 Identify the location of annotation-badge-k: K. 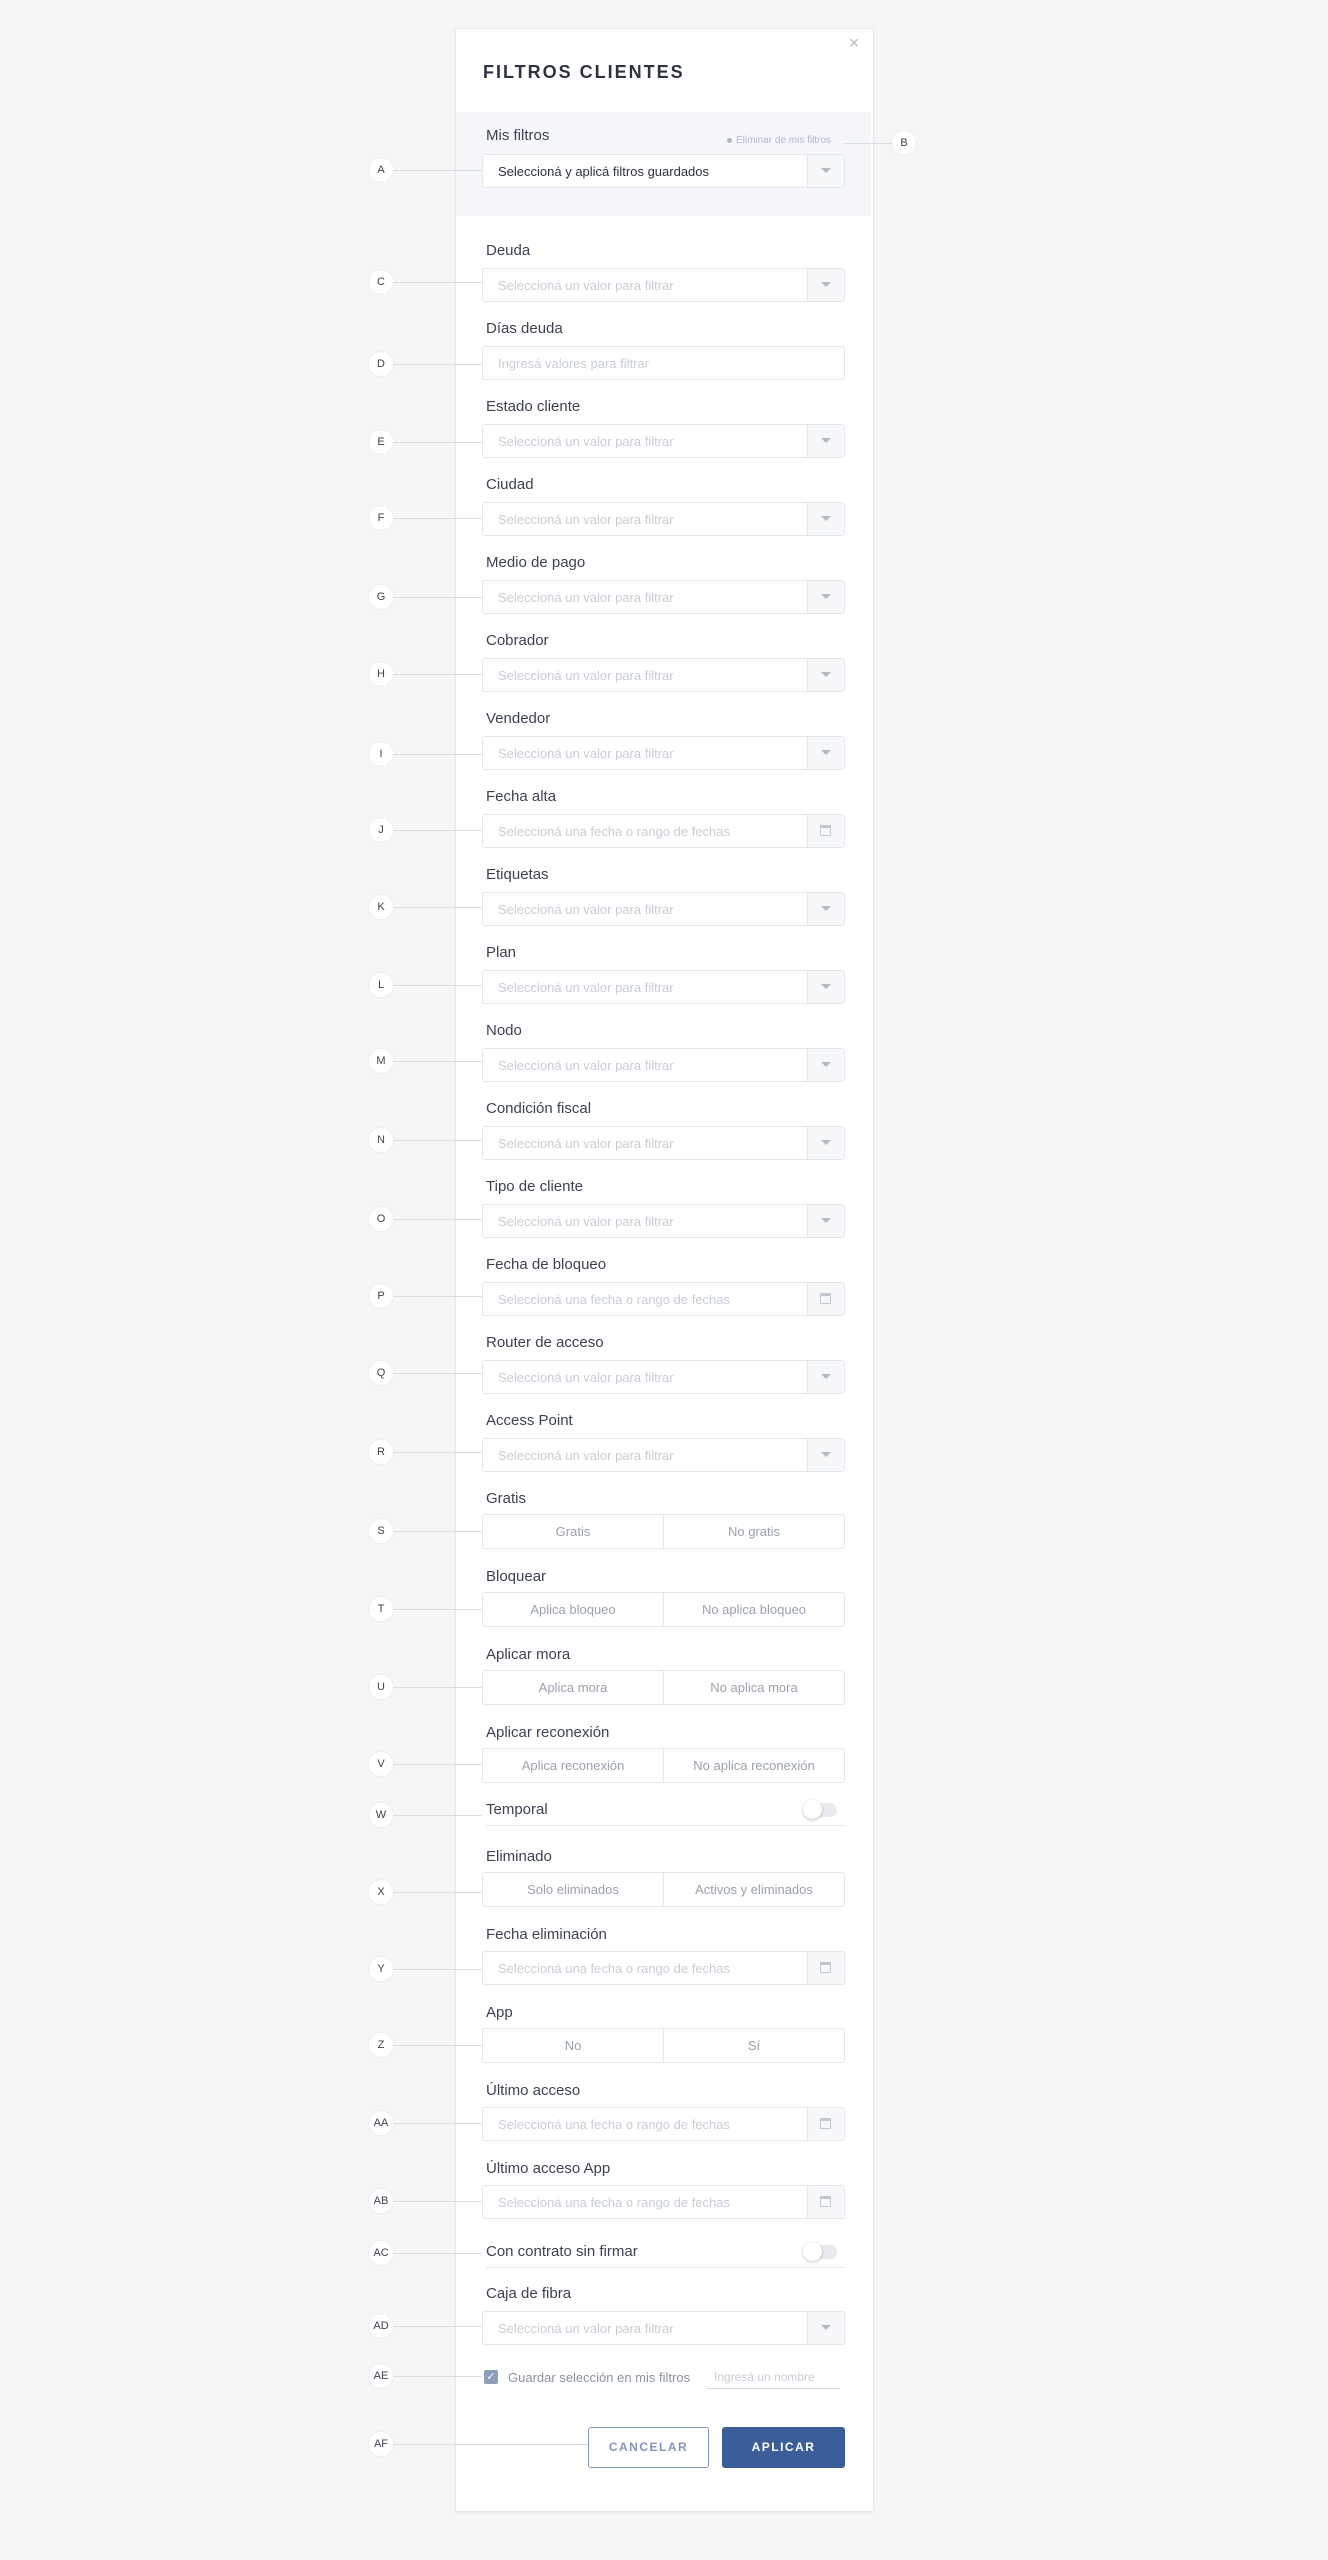
(381, 907).